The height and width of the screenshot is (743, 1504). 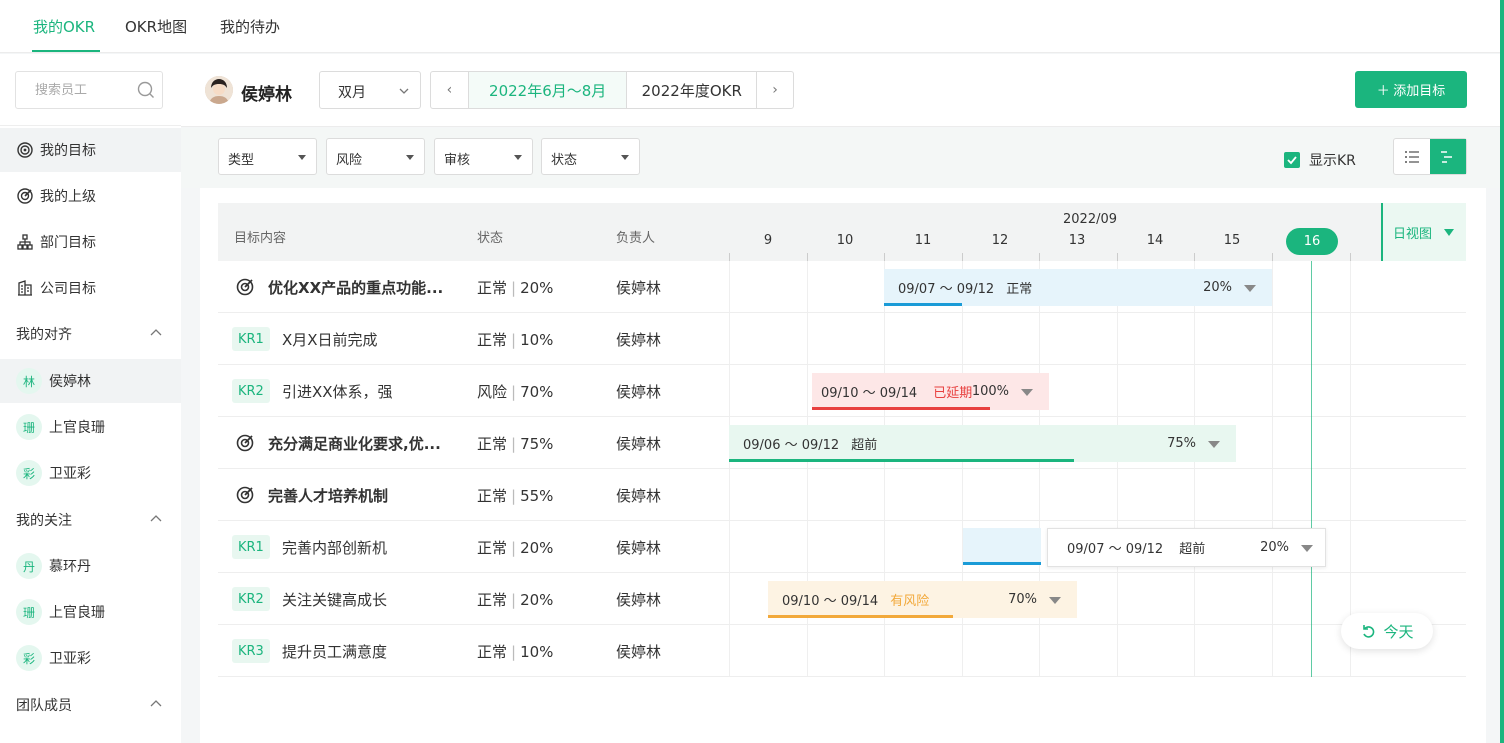 What do you see at coordinates (1502, 371) in the screenshot?
I see `window-edge-accent` at bounding box center [1502, 371].